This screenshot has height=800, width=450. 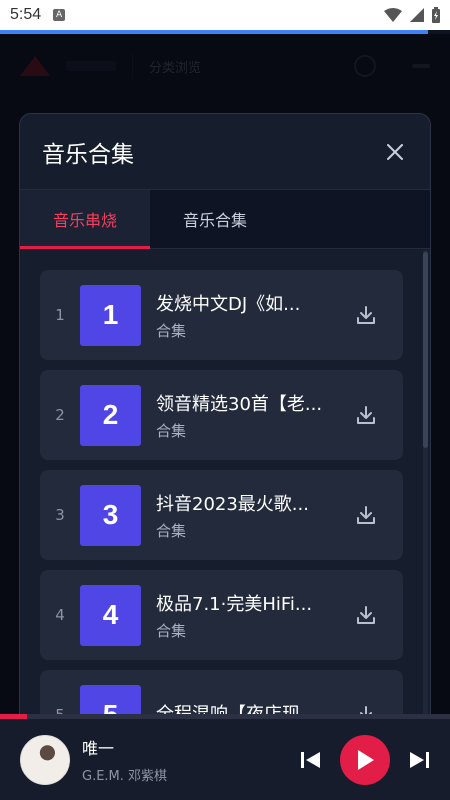 I want to click on previous-button, so click(x=311, y=760).